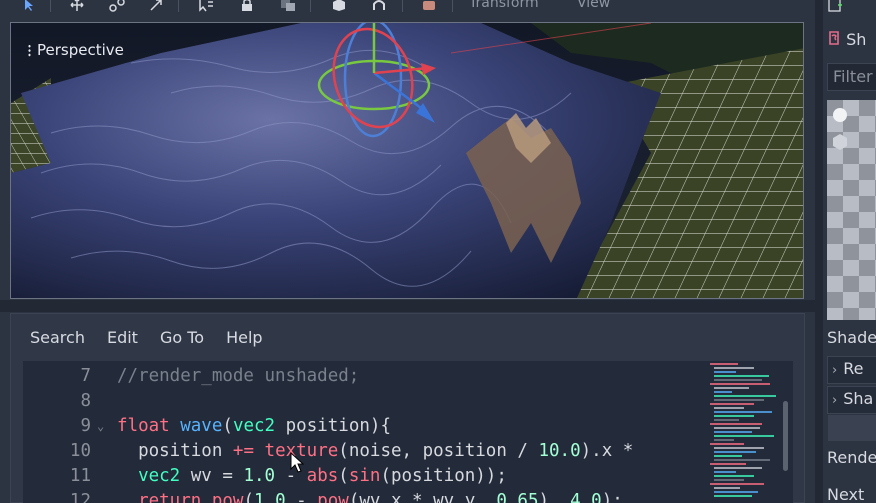  I want to click on line-number: 11, so click(80, 476).